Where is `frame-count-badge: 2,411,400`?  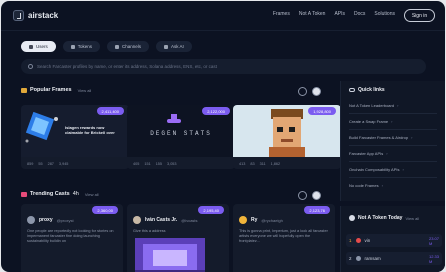 frame-count-badge: 2,411,400 is located at coordinates (110, 111).